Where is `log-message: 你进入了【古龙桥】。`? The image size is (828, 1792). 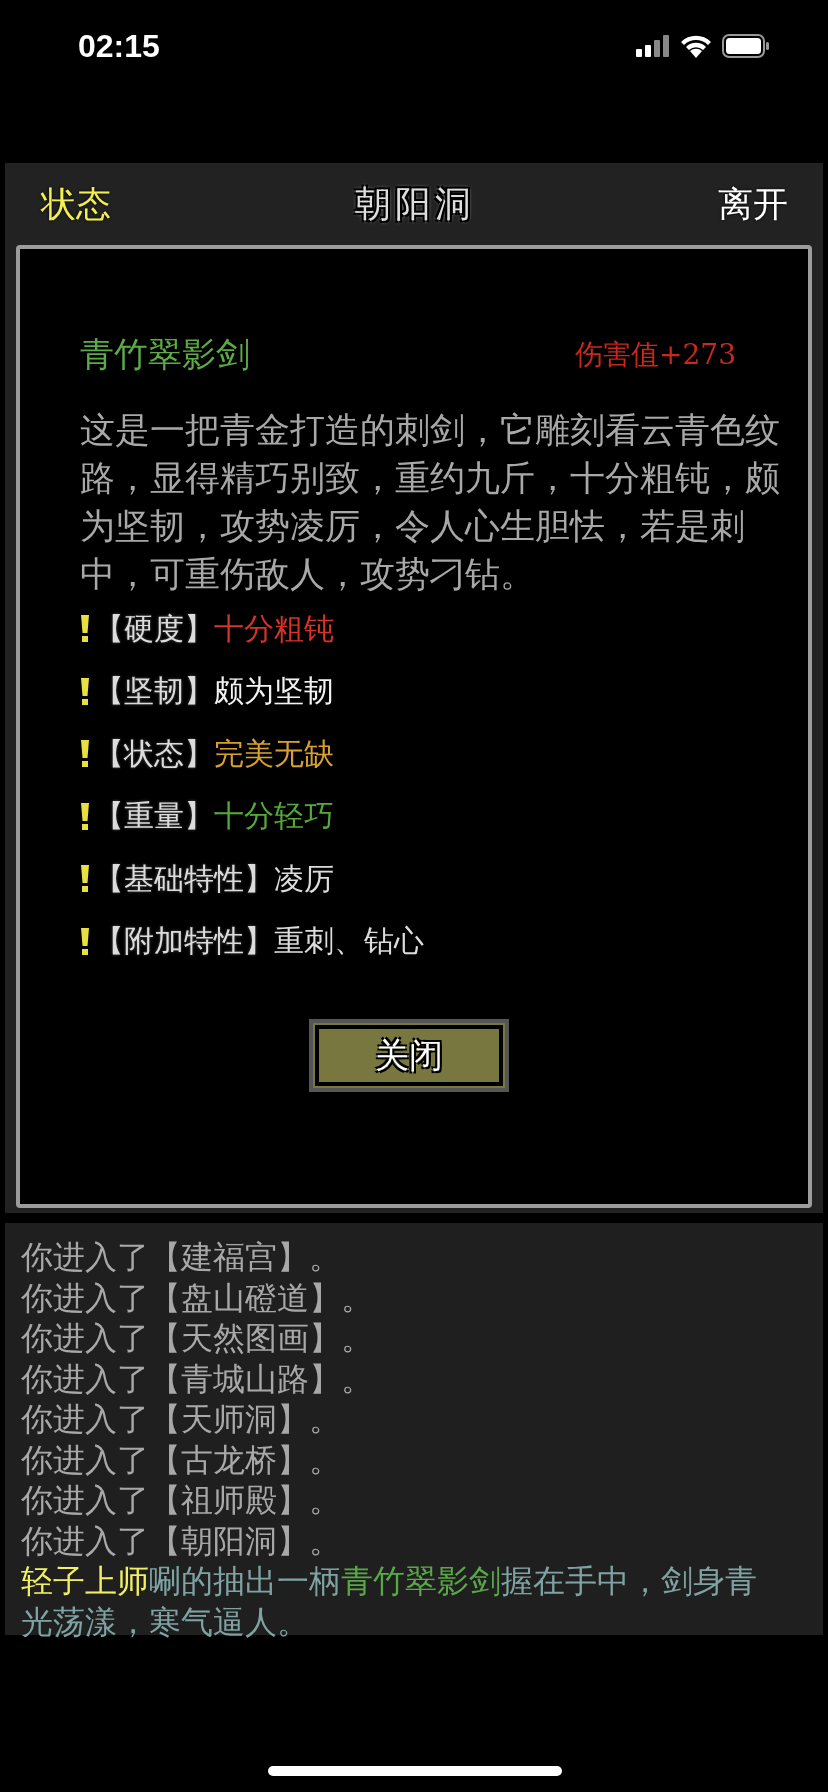 log-message: 你进入了【古龙桥】。 is located at coordinates (181, 1460).